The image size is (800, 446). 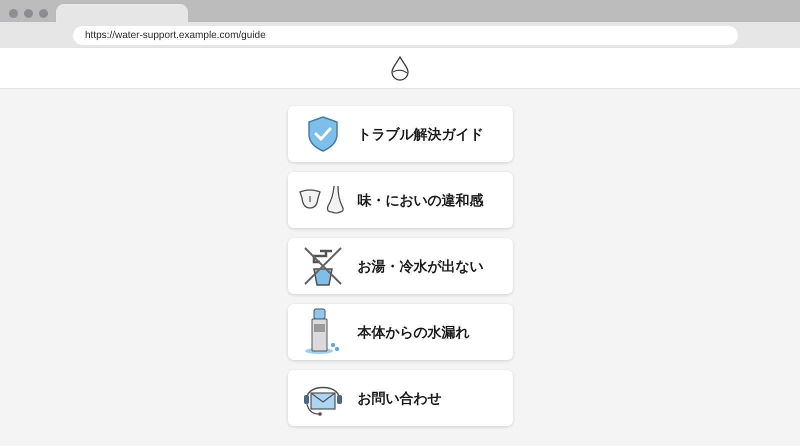 I want to click on menu-card: お問い合わせ, so click(x=400, y=398).